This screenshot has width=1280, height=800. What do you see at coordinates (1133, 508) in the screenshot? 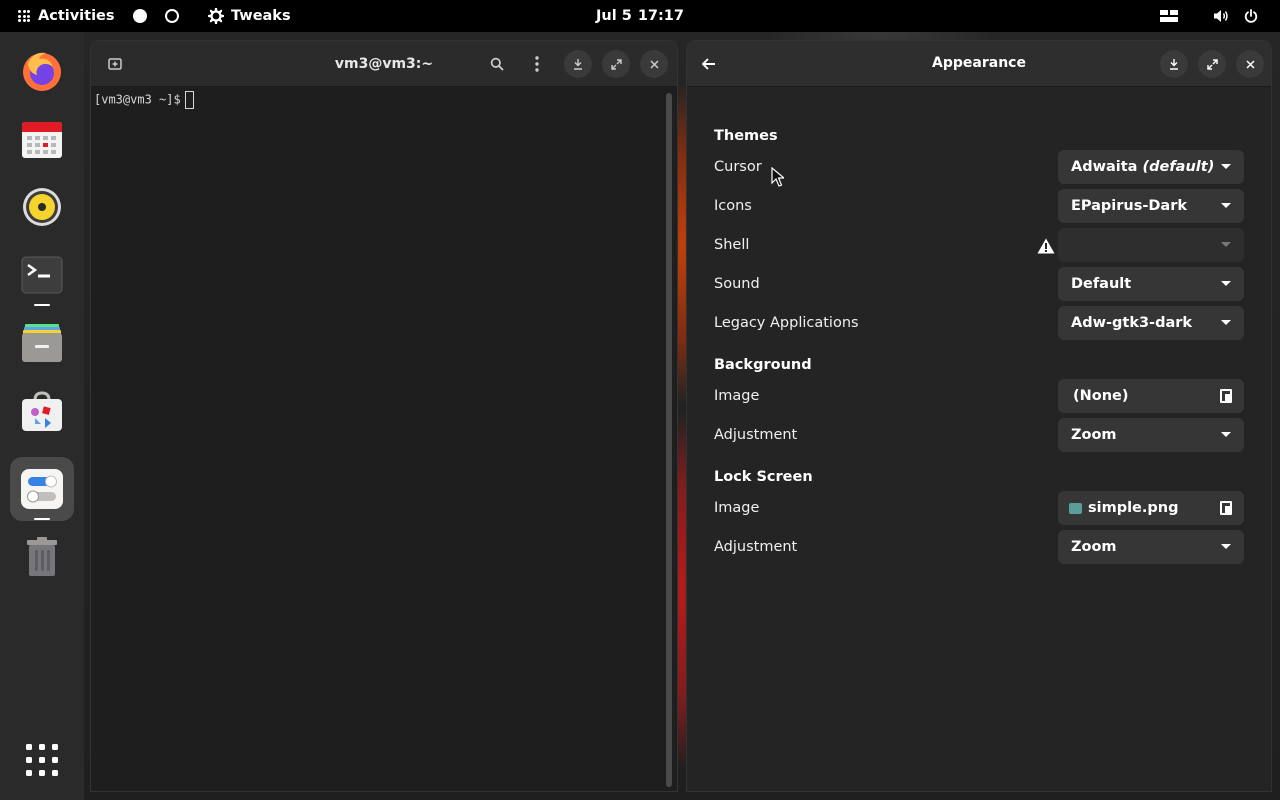
I see `lockscreen-image-value: simple.png` at bounding box center [1133, 508].